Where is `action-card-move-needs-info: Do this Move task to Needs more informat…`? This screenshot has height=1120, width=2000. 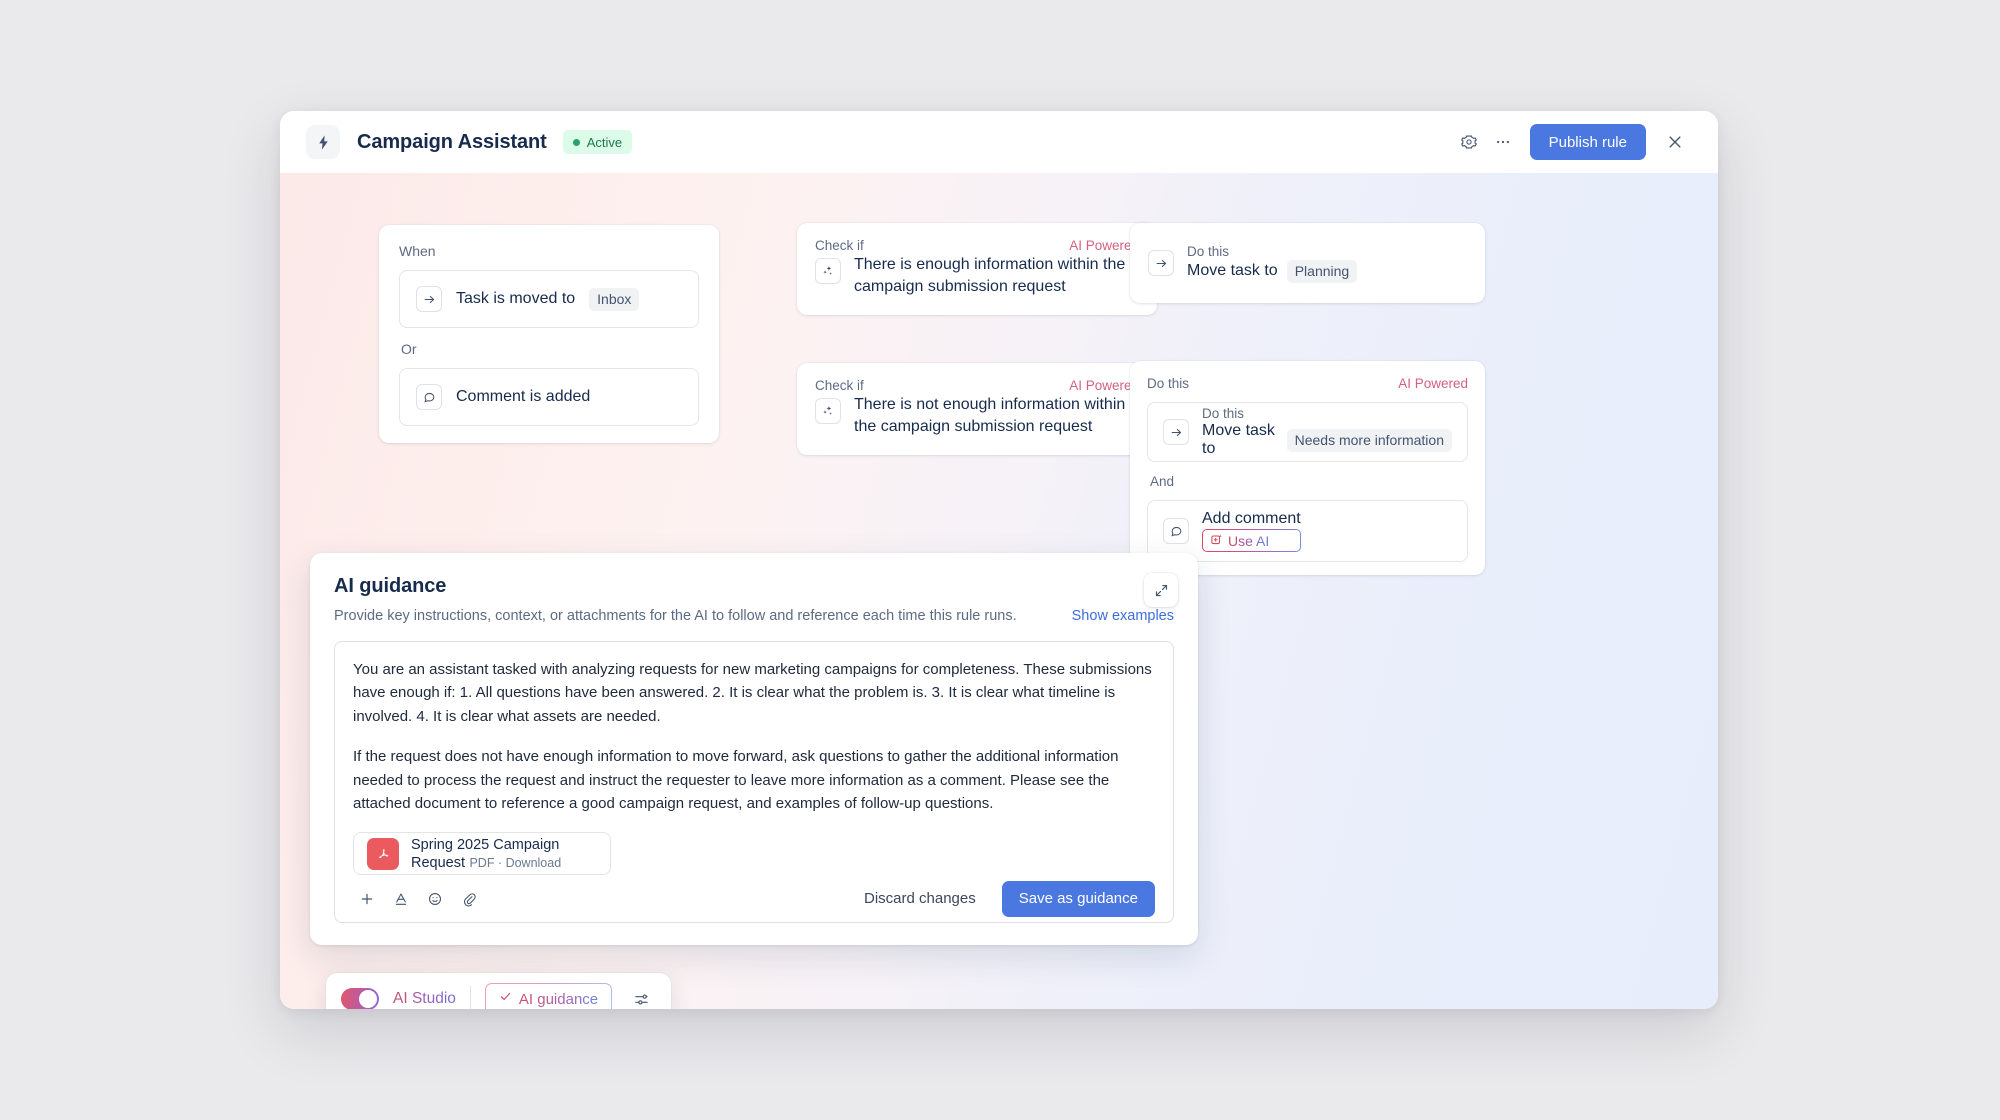 action-card-move-needs-info: Do this Move task to Needs more informat… is located at coordinates (1307, 432).